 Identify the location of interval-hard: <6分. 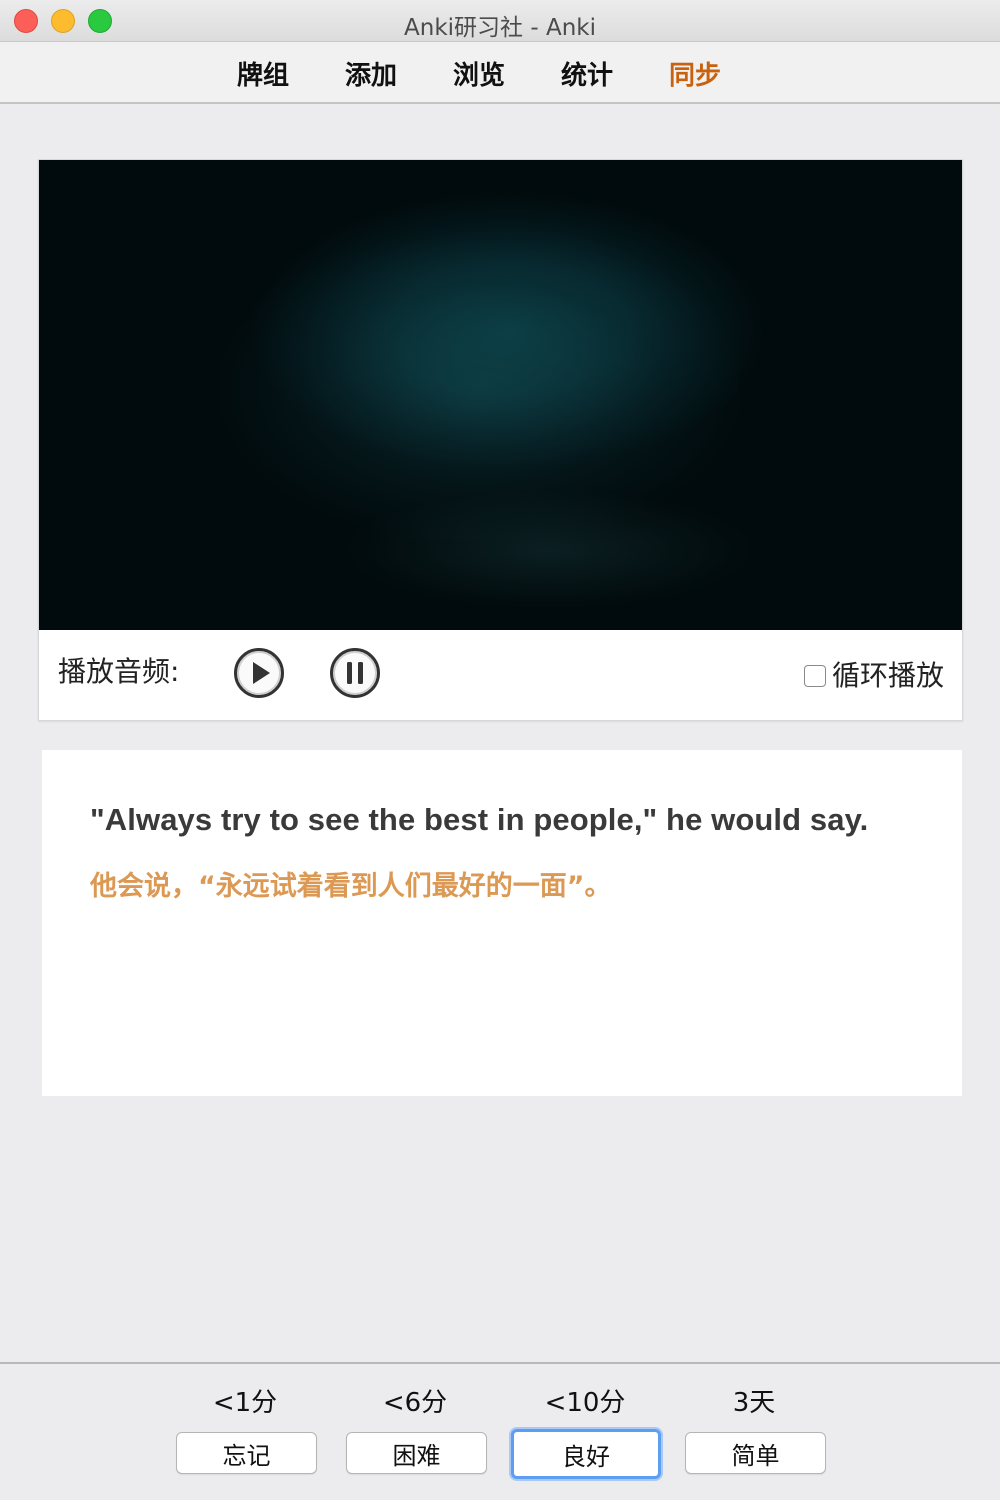
(415, 1403).